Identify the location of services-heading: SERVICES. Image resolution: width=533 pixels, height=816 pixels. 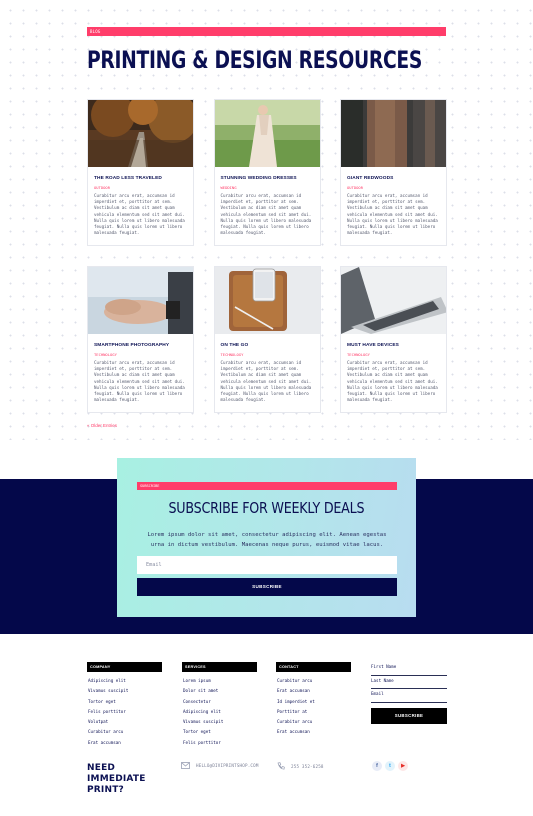
(219, 667).